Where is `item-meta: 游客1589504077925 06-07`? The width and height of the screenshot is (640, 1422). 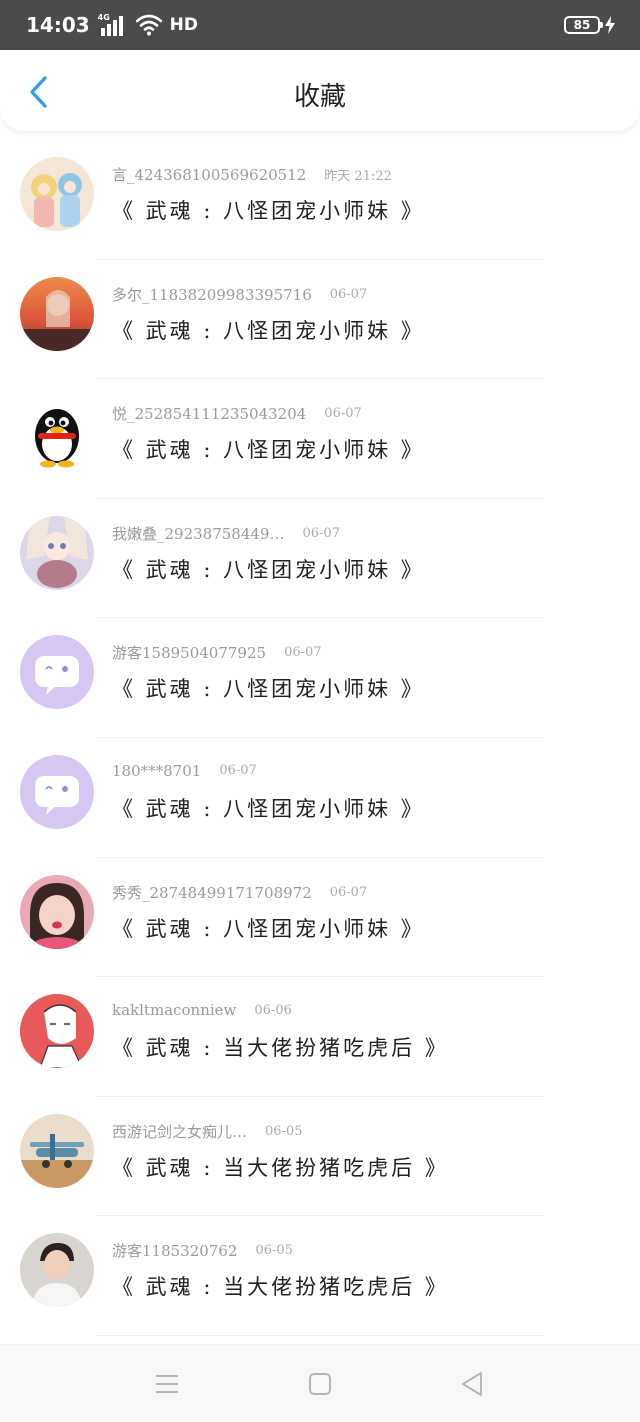 item-meta: 游客1589504077925 06-07 is located at coordinates (217, 652).